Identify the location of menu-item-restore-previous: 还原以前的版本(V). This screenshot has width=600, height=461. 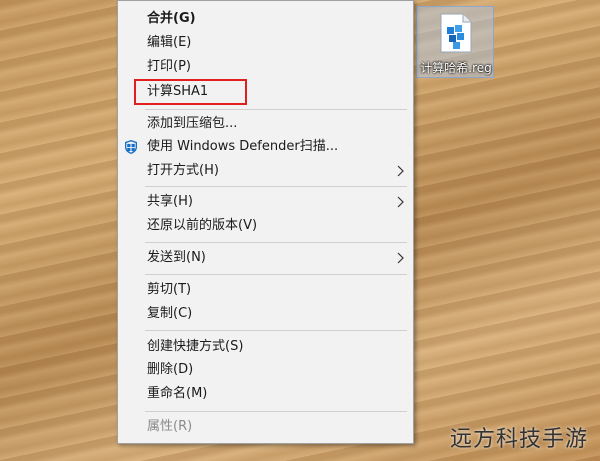
(265, 226).